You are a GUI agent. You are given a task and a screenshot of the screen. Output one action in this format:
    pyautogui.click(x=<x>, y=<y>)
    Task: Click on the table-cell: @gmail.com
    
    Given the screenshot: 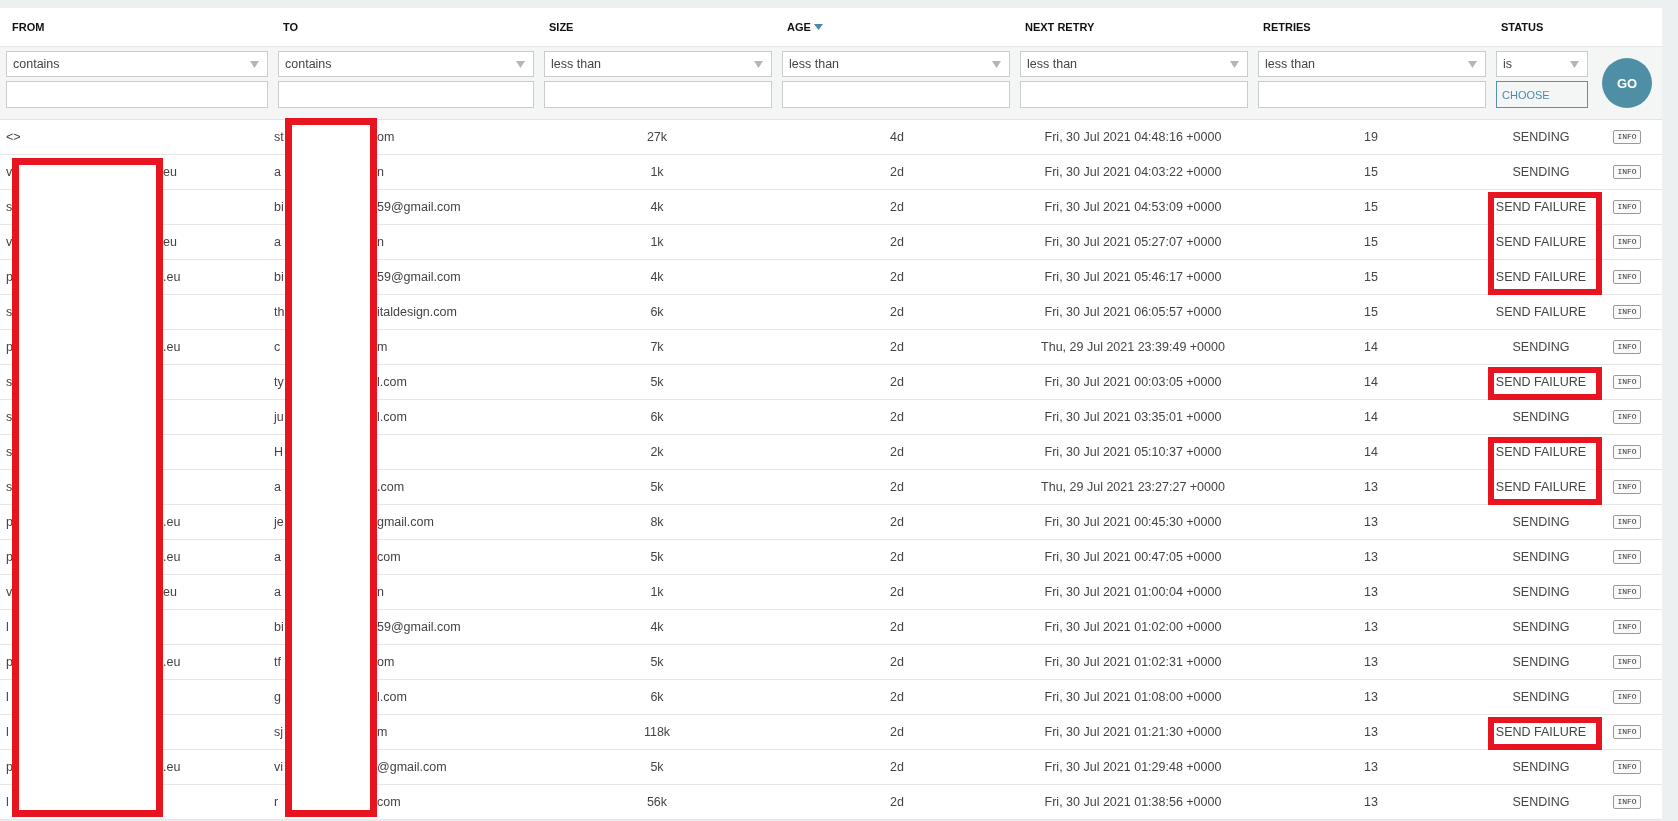 What is the action you would take?
    pyautogui.click(x=412, y=767)
    